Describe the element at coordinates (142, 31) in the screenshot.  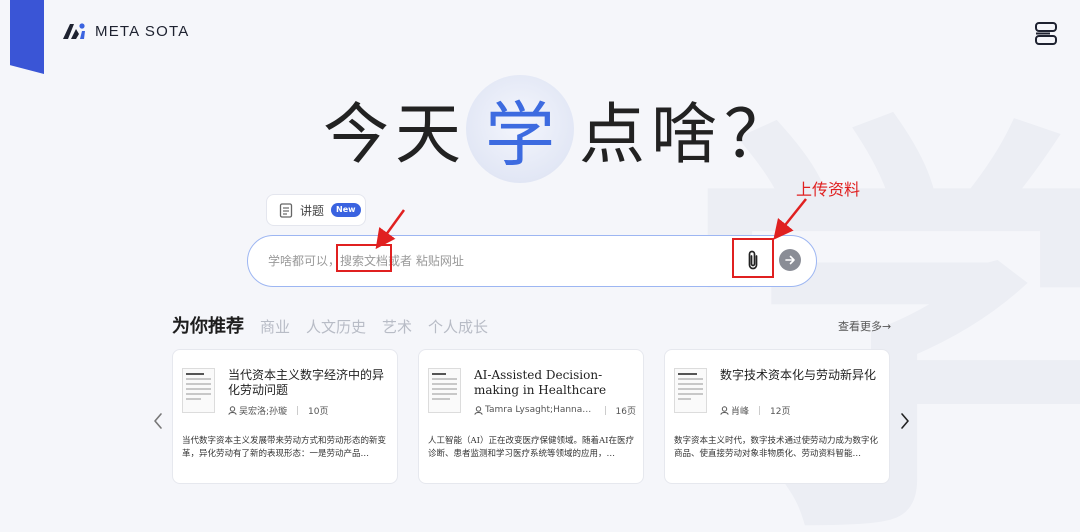
I see `brand-name: META SOTA` at that location.